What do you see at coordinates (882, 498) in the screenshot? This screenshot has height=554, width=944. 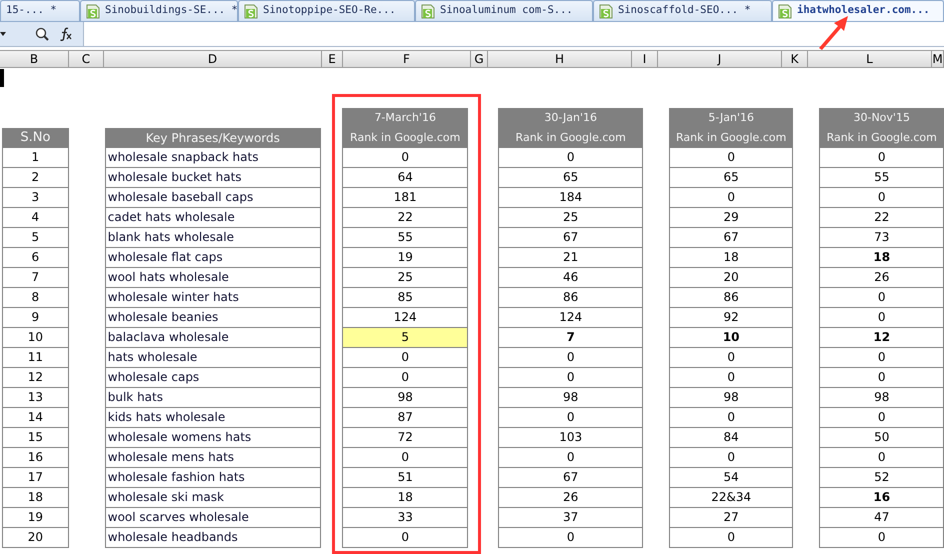 I see `rank-cell: 16` at bounding box center [882, 498].